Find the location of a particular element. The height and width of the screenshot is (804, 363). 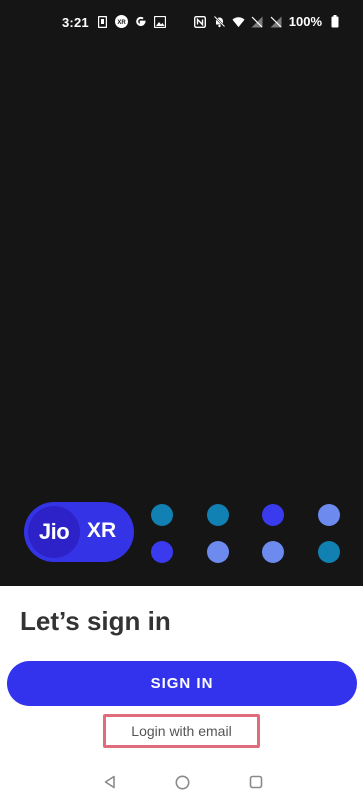

sim-card-icon is located at coordinates (102, 21).